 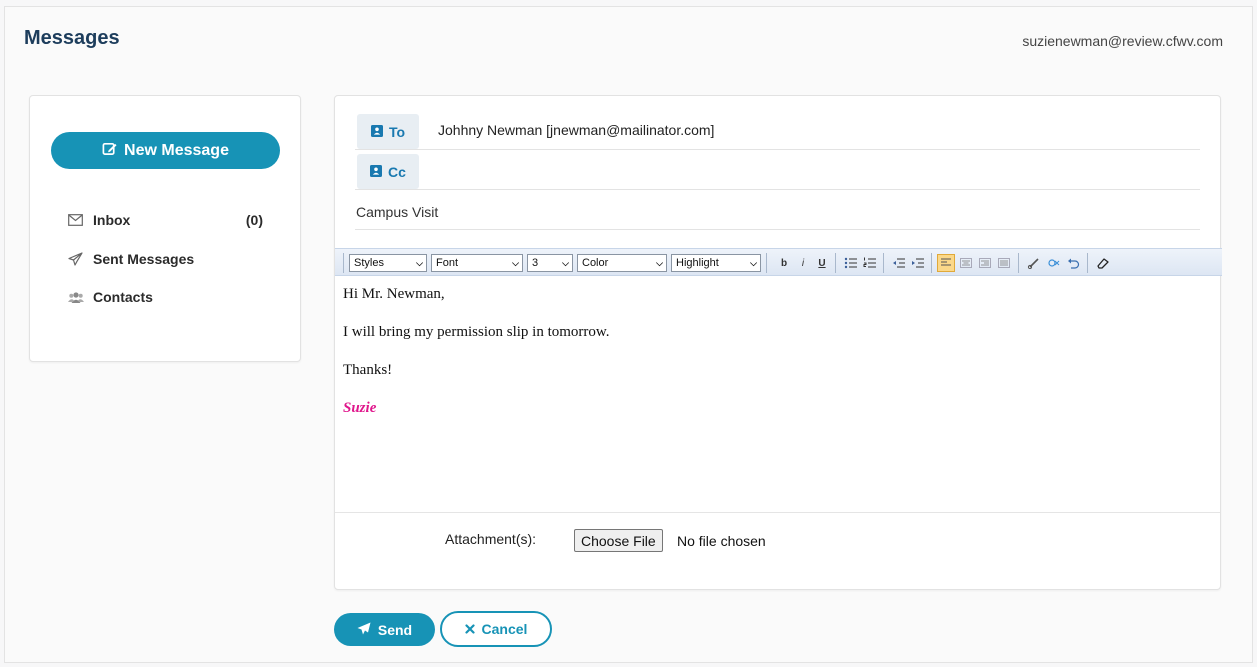 I want to click on sidebar-item-inbox: Inbox, so click(x=99, y=220).